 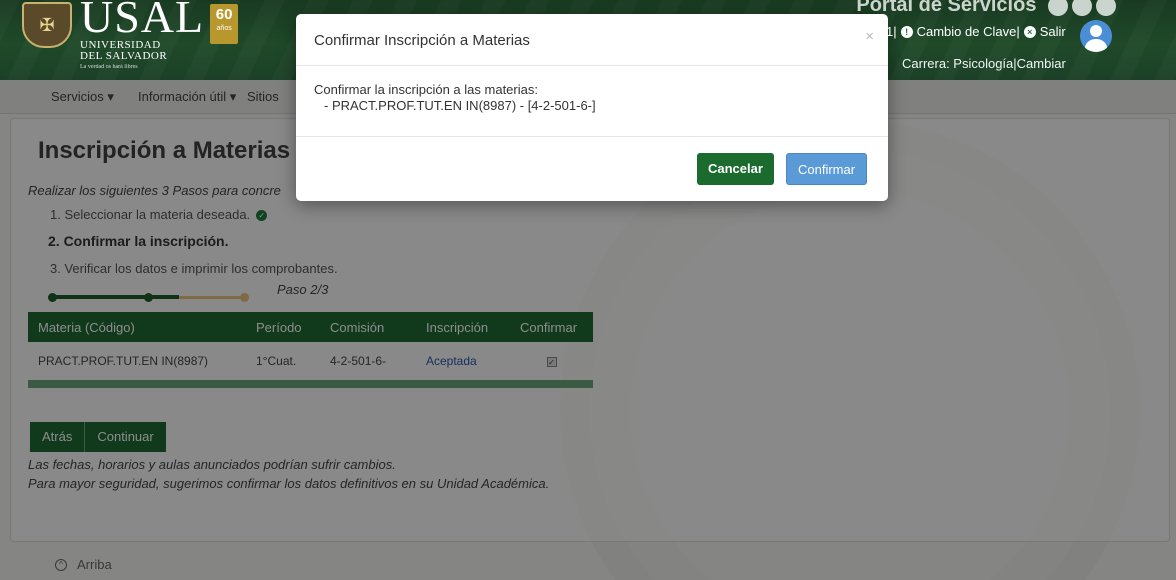 I want to click on modal-body-text: Confirmar la inscripción a las materias:, so click(x=426, y=89).